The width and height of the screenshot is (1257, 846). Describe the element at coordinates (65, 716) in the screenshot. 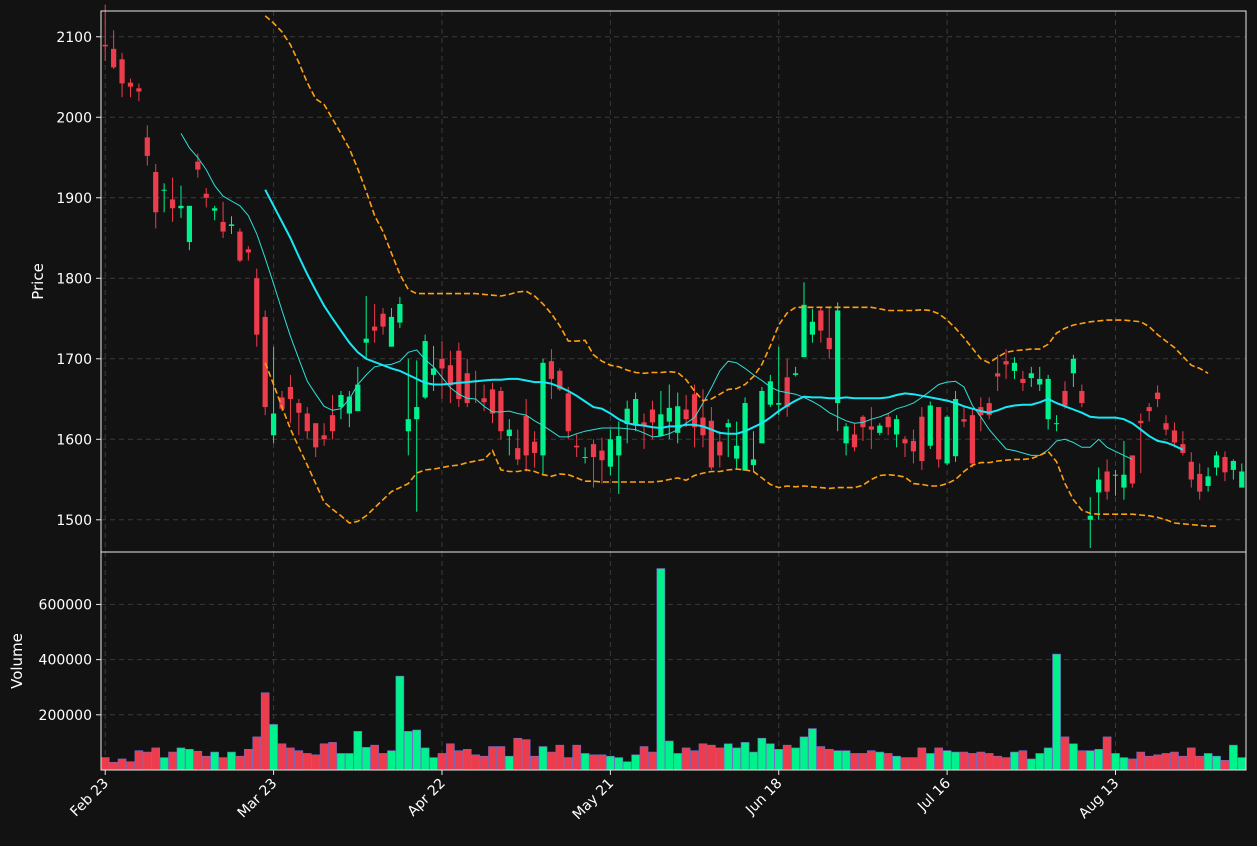

I see `volume-tick-label: 200000` at that location.